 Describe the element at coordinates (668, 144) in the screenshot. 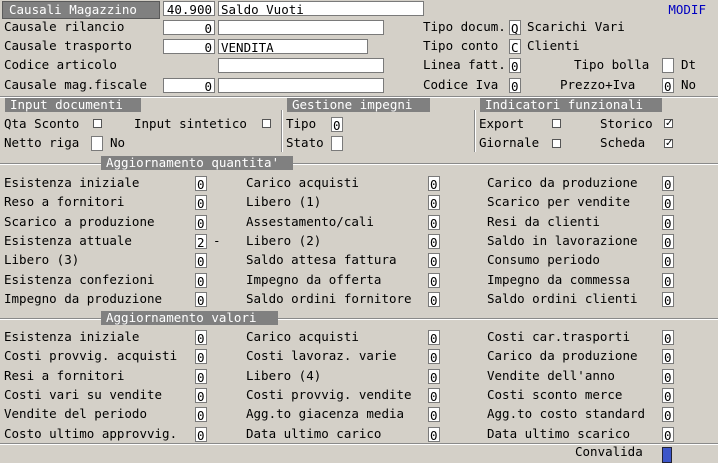

I see `scheda-checkbox: ✓` at that location.